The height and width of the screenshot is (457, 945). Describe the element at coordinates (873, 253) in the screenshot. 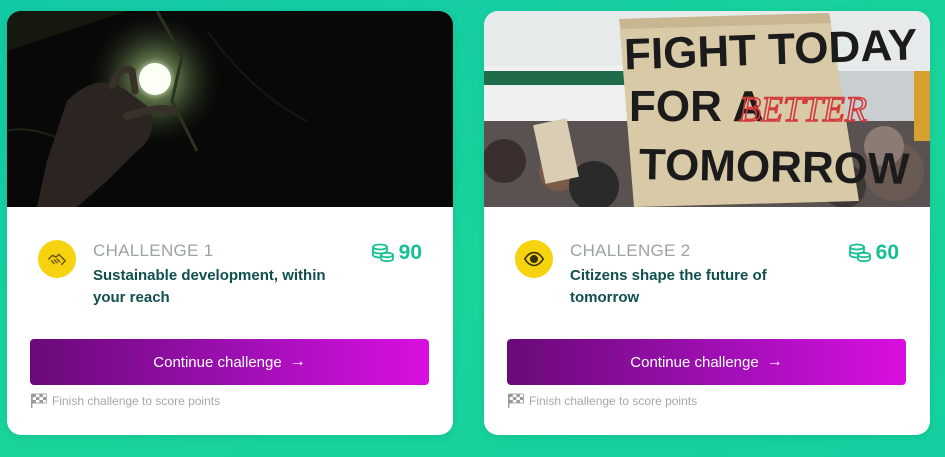

I see `points-badge: 60` at that location.